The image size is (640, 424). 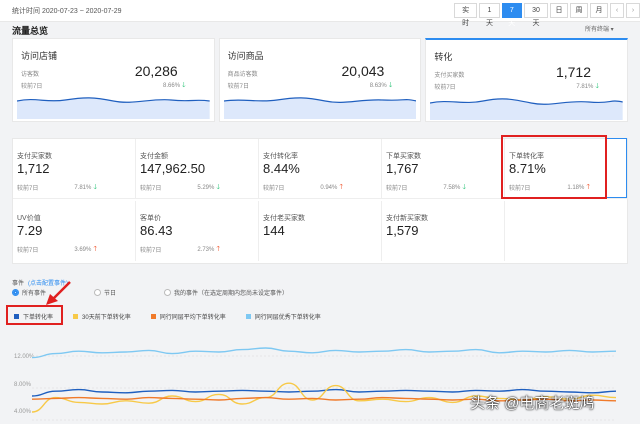 I want to click on flow-card-title: 转化, so click(x=443, y=57).